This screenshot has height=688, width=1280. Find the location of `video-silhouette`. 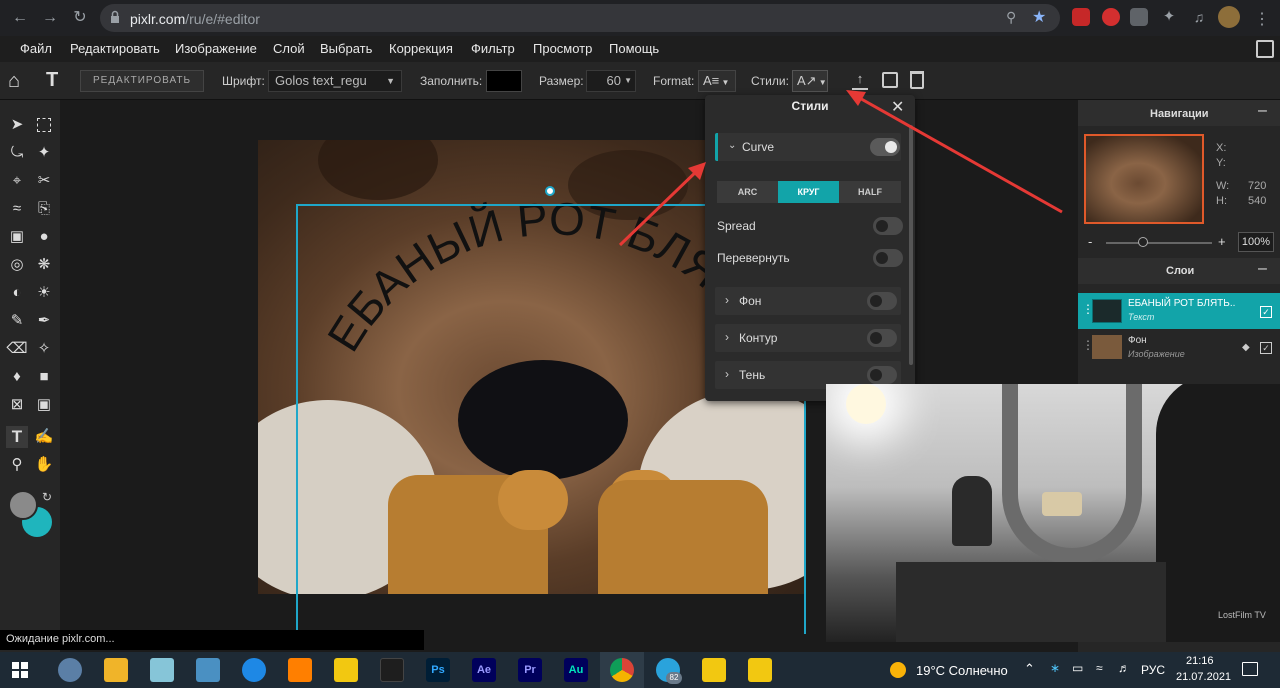

video-silhouette is located at coordinates (1218, 513).